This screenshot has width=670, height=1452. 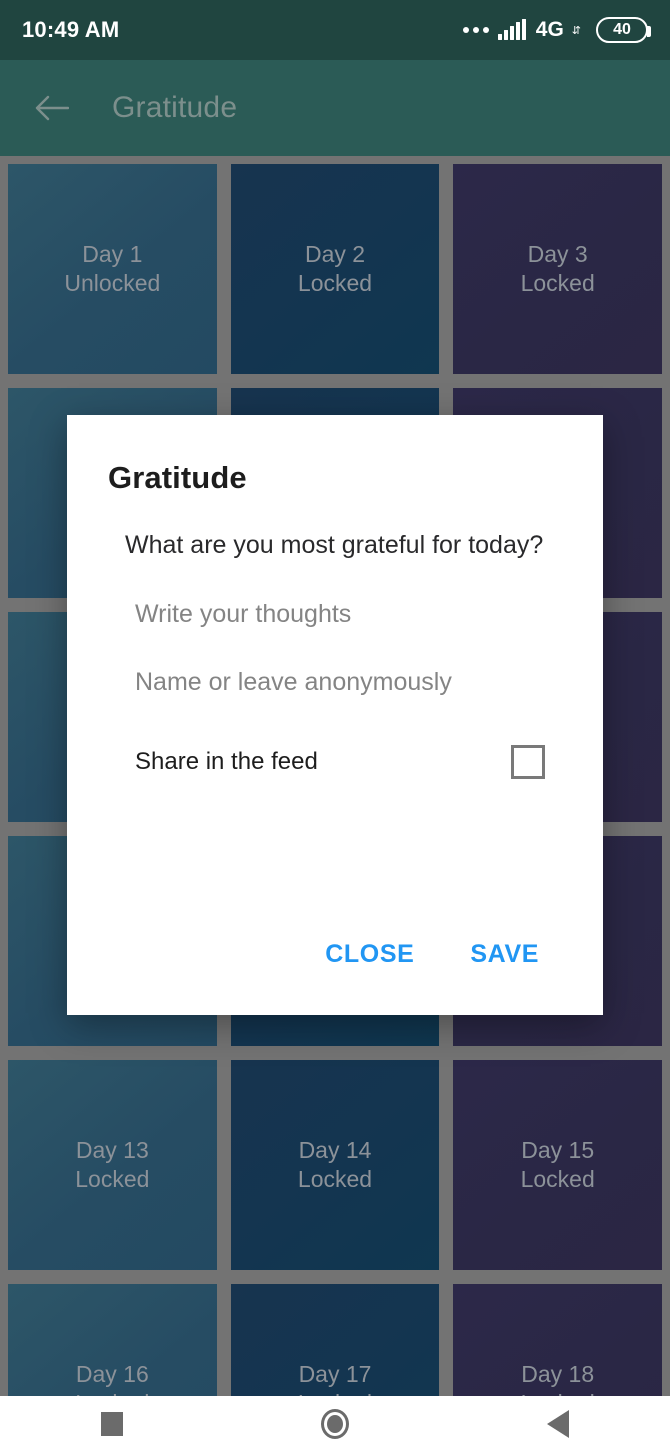 What do you see at coordinates (576, 30) in the screenshot?
I see `data-transfer-icon: ⇵` at bounding box center [576, 30].